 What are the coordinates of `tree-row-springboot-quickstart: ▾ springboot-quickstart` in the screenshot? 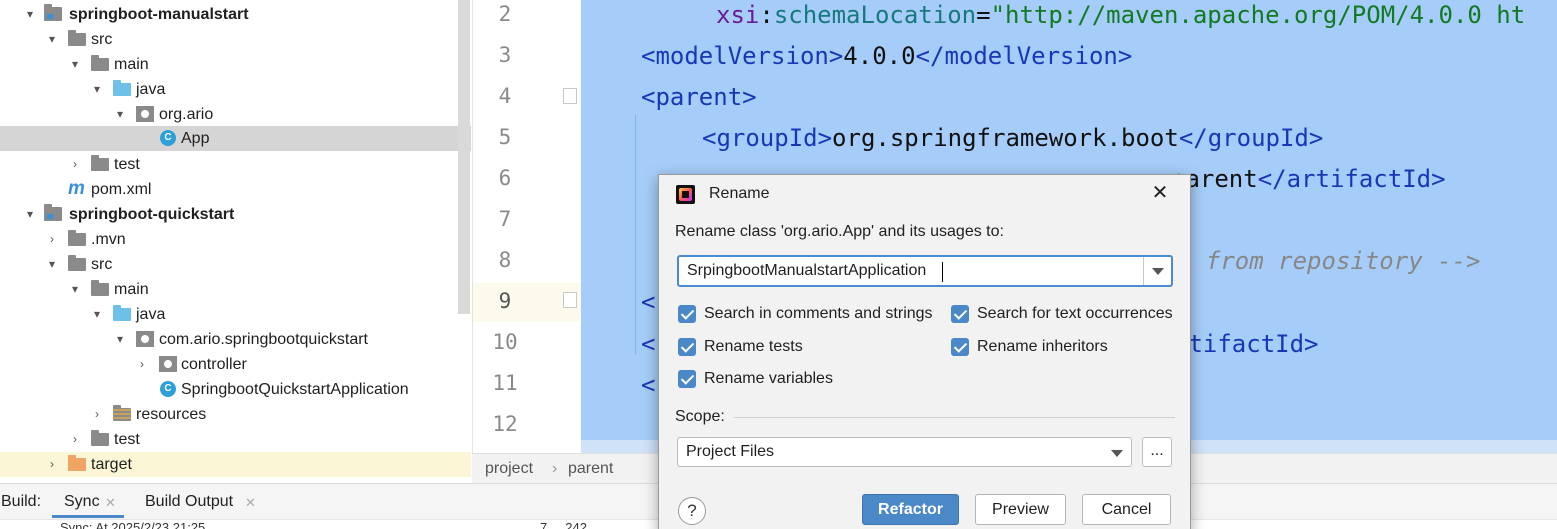 It's located at (235, 214).